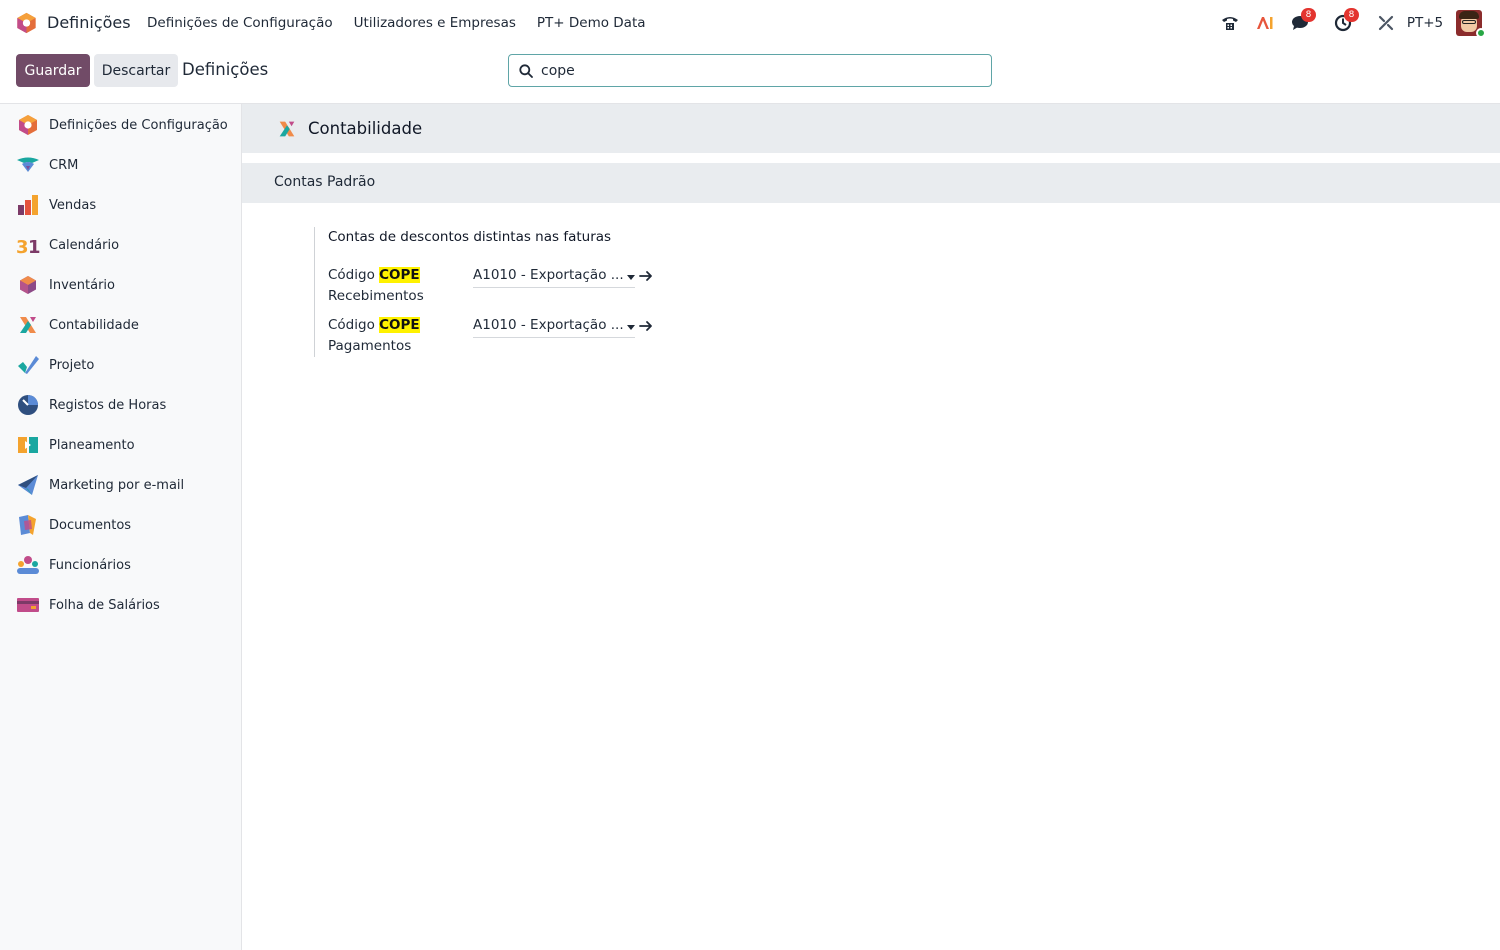  What do you see at coordinates (53, 70) in the screenshot?
I see `save-button: Guardar` at bounding box center [53, 70].